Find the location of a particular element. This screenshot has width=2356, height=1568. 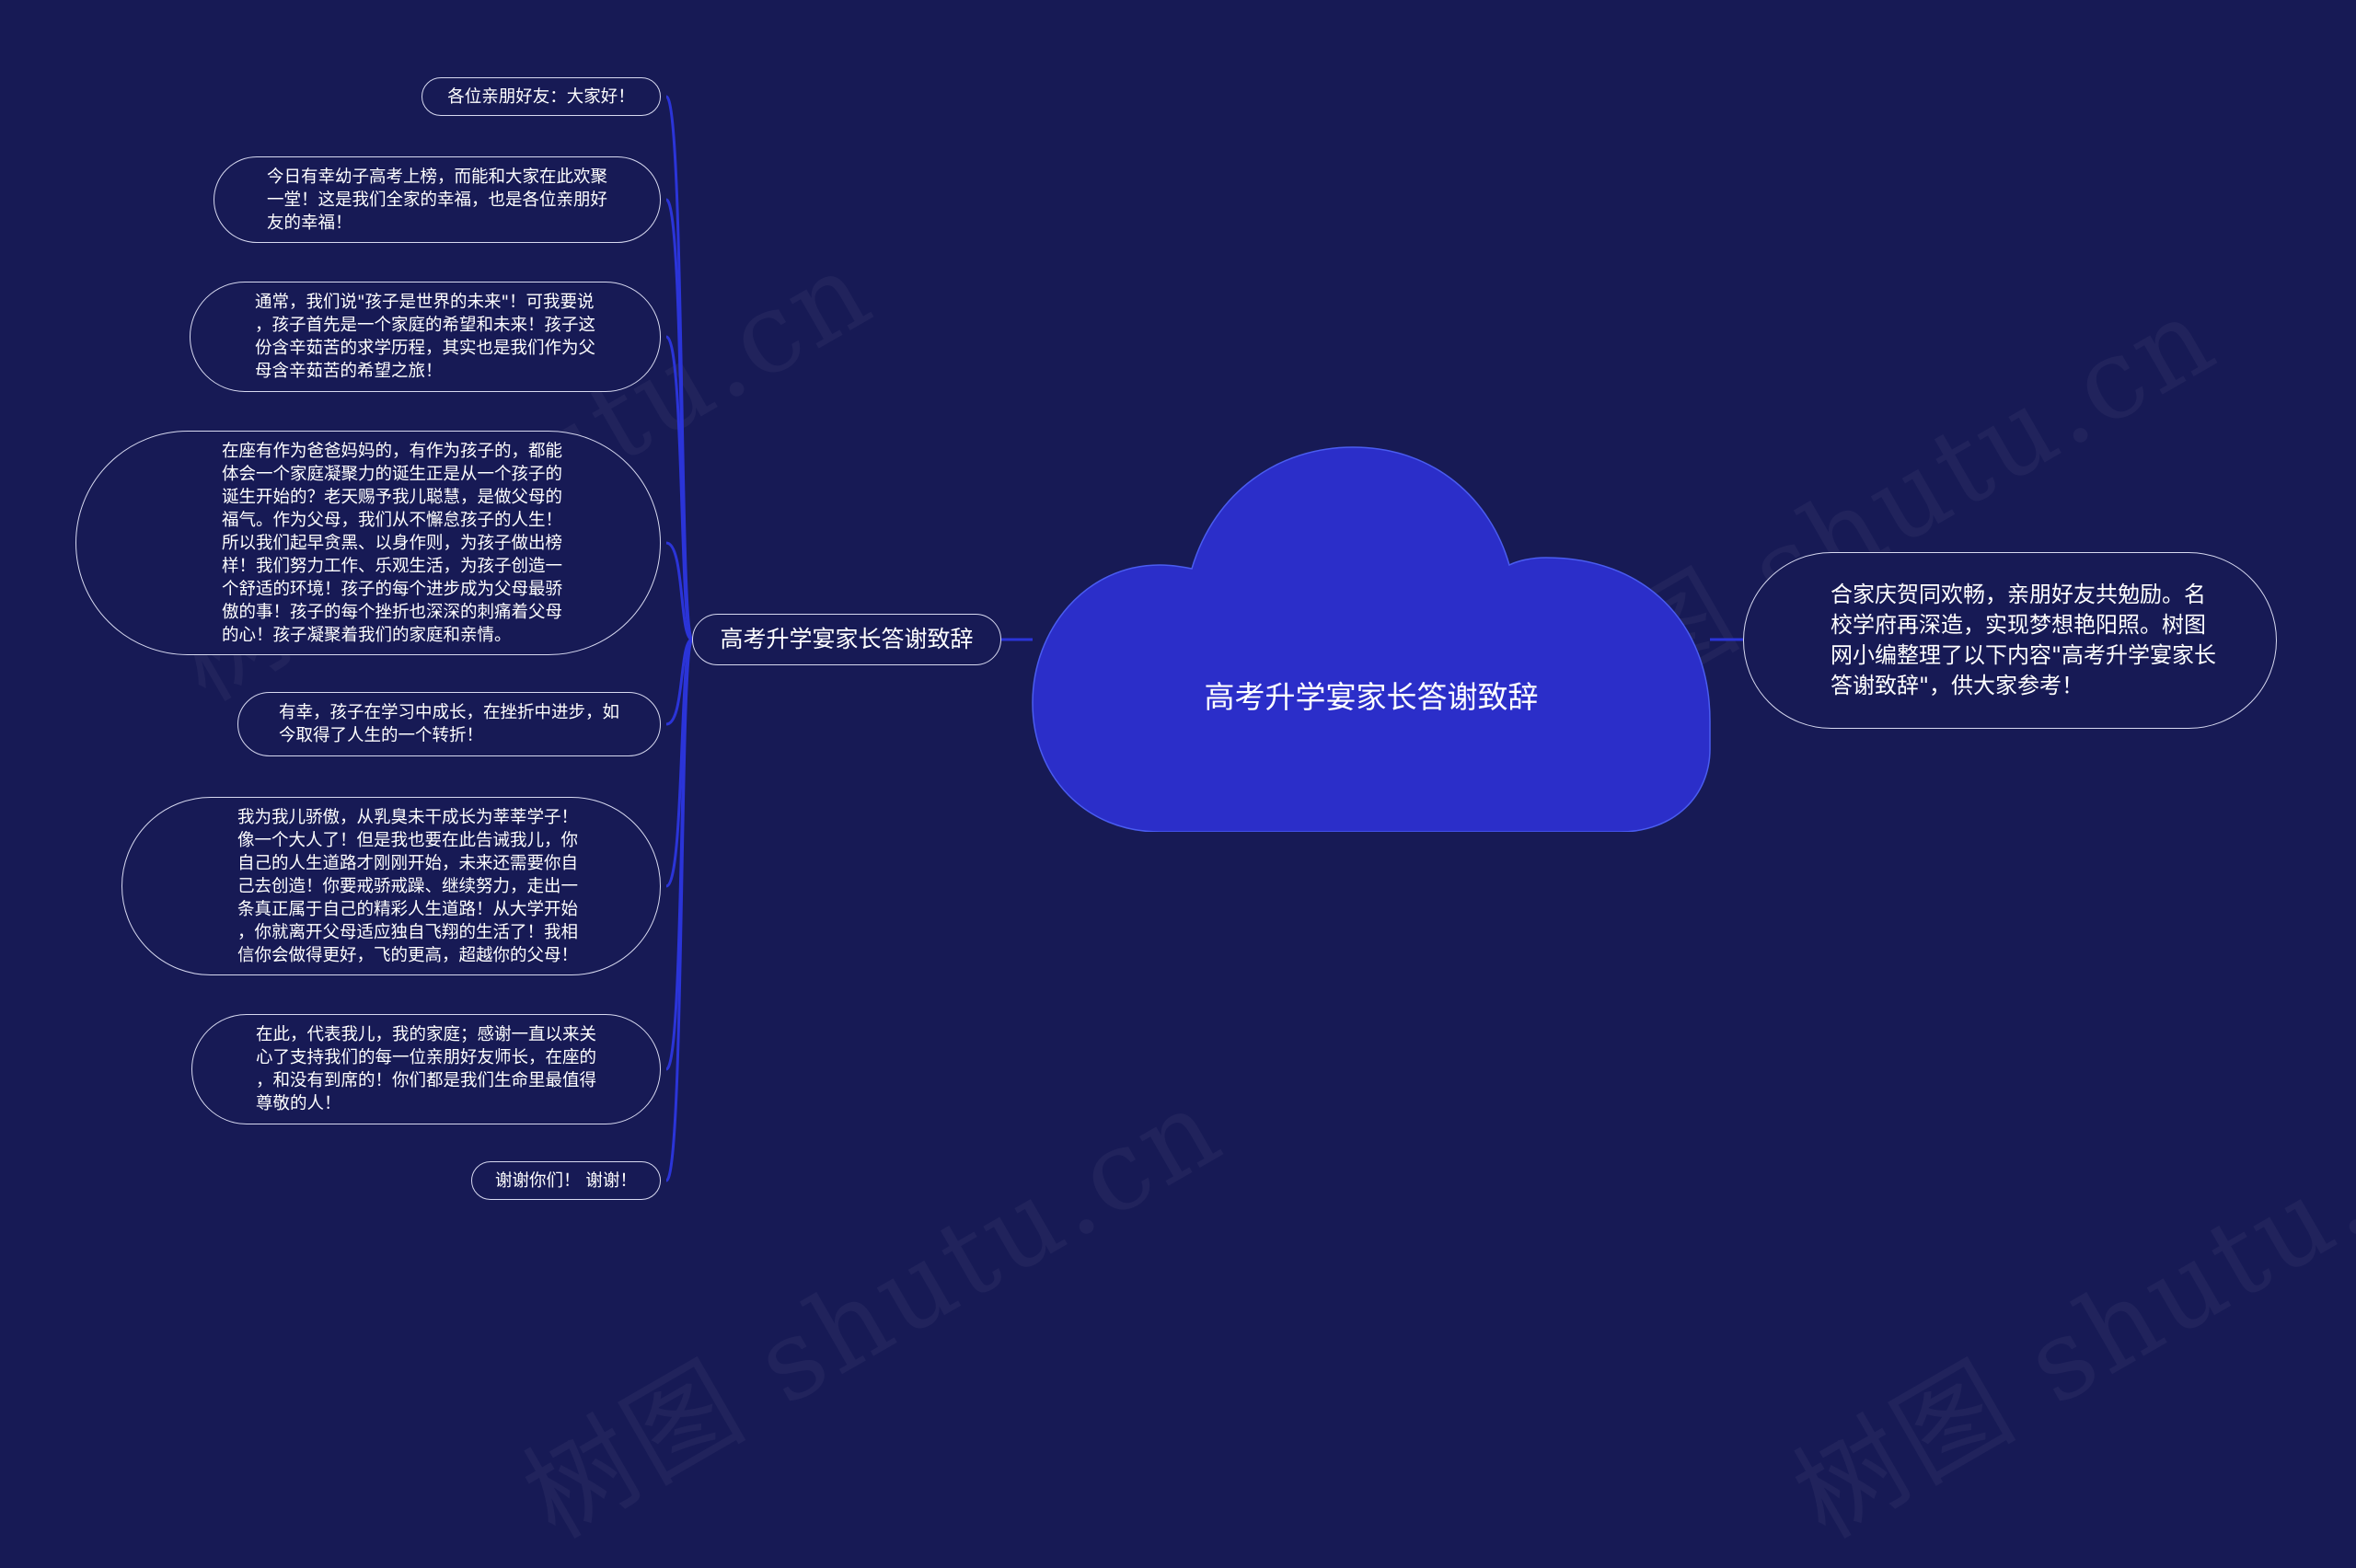

subtopic-label: 高考升学宴家长答谢致辞 is located at coordinates (847, 639).